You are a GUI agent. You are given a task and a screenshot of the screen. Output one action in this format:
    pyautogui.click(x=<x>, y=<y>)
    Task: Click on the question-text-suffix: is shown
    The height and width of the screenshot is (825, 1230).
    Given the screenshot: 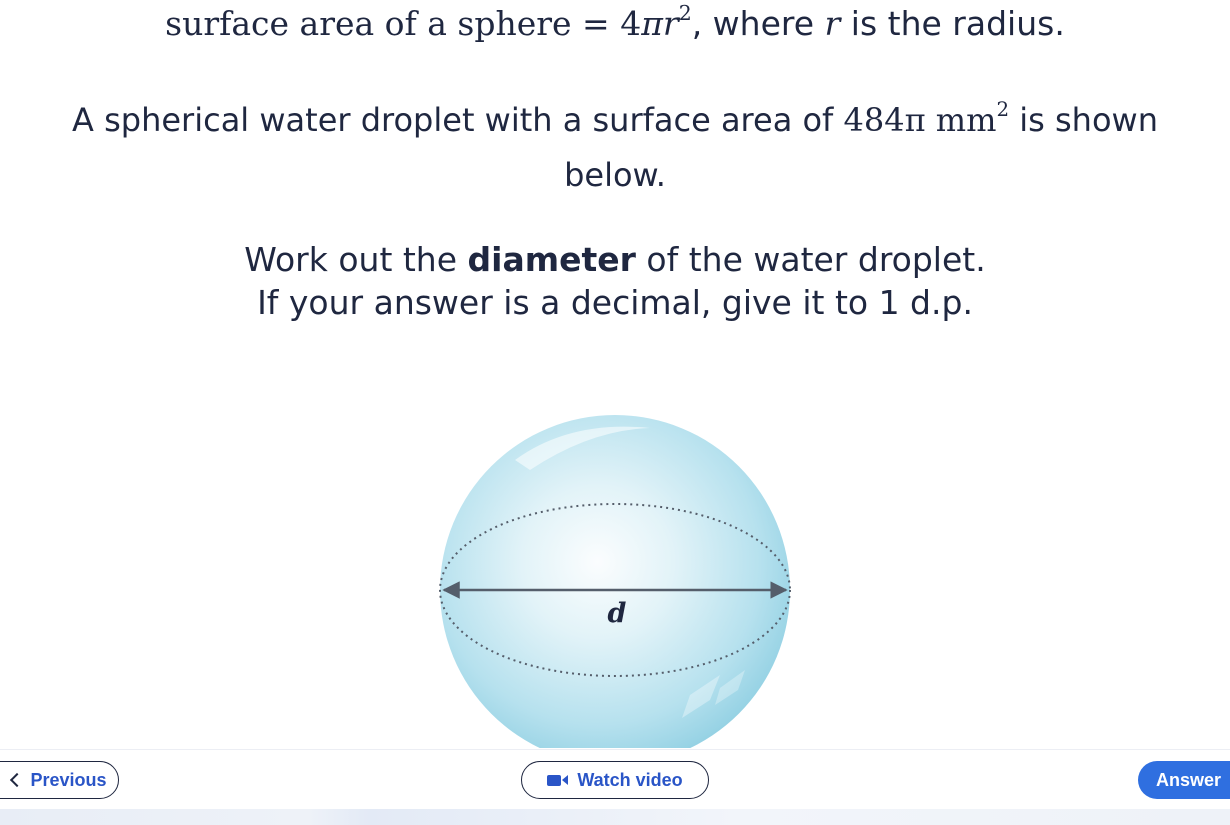 What is the action you would take?
    pyautogui.click(x=1083, y=120)
    